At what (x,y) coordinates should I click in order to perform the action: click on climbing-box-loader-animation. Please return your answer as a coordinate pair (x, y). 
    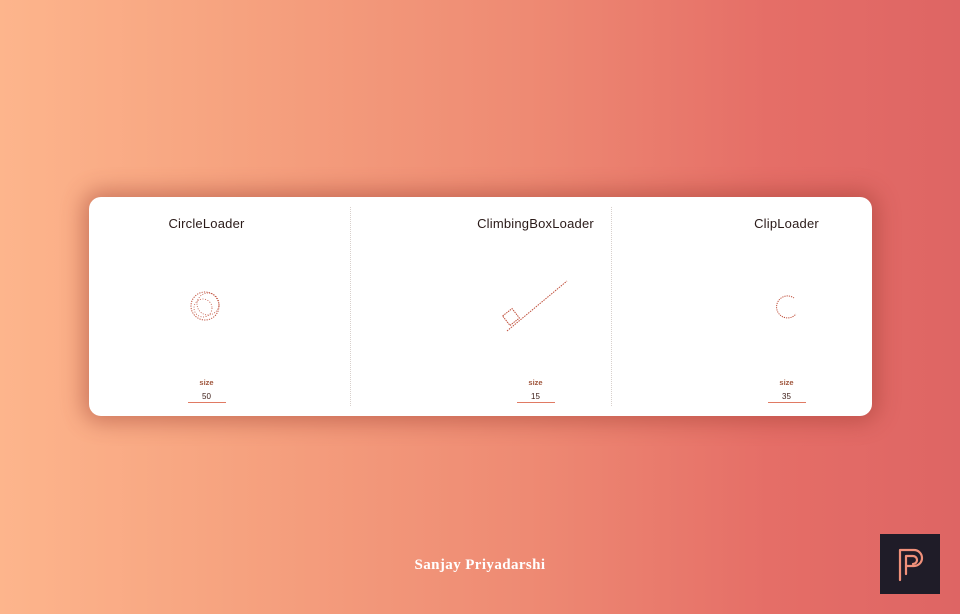
    Looking at the image, I should click on (480, 307).